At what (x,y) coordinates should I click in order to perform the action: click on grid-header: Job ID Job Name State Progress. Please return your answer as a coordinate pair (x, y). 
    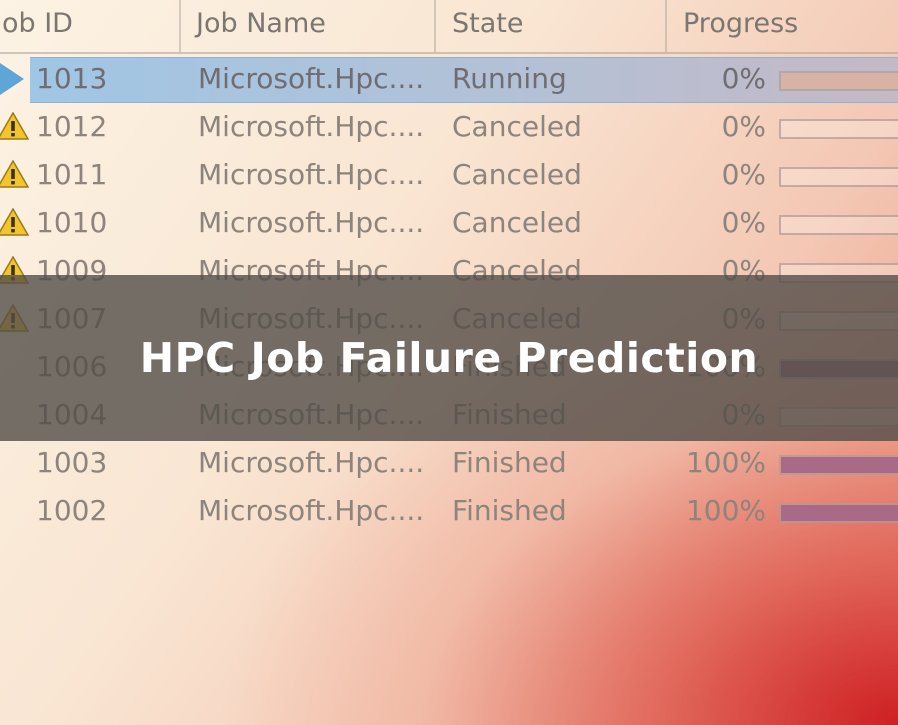
    Looking at the image, I should click on (449, 27).